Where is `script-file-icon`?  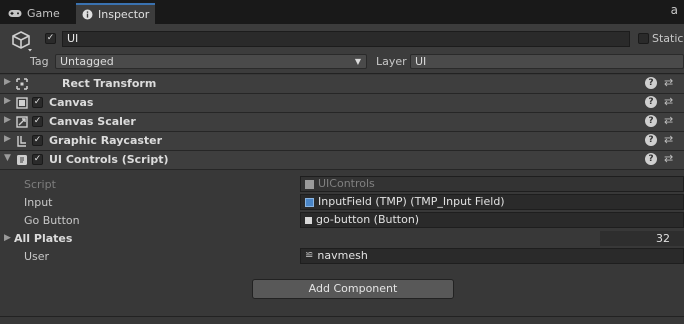 script-file-icon is located at coordinates (309, 184).